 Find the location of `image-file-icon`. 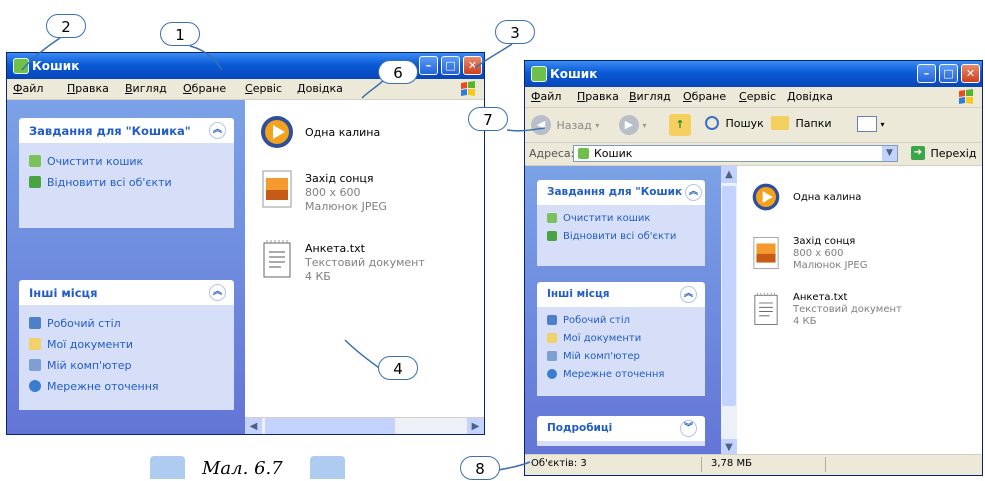

image-file-icon is located at coordinates (766, 253).